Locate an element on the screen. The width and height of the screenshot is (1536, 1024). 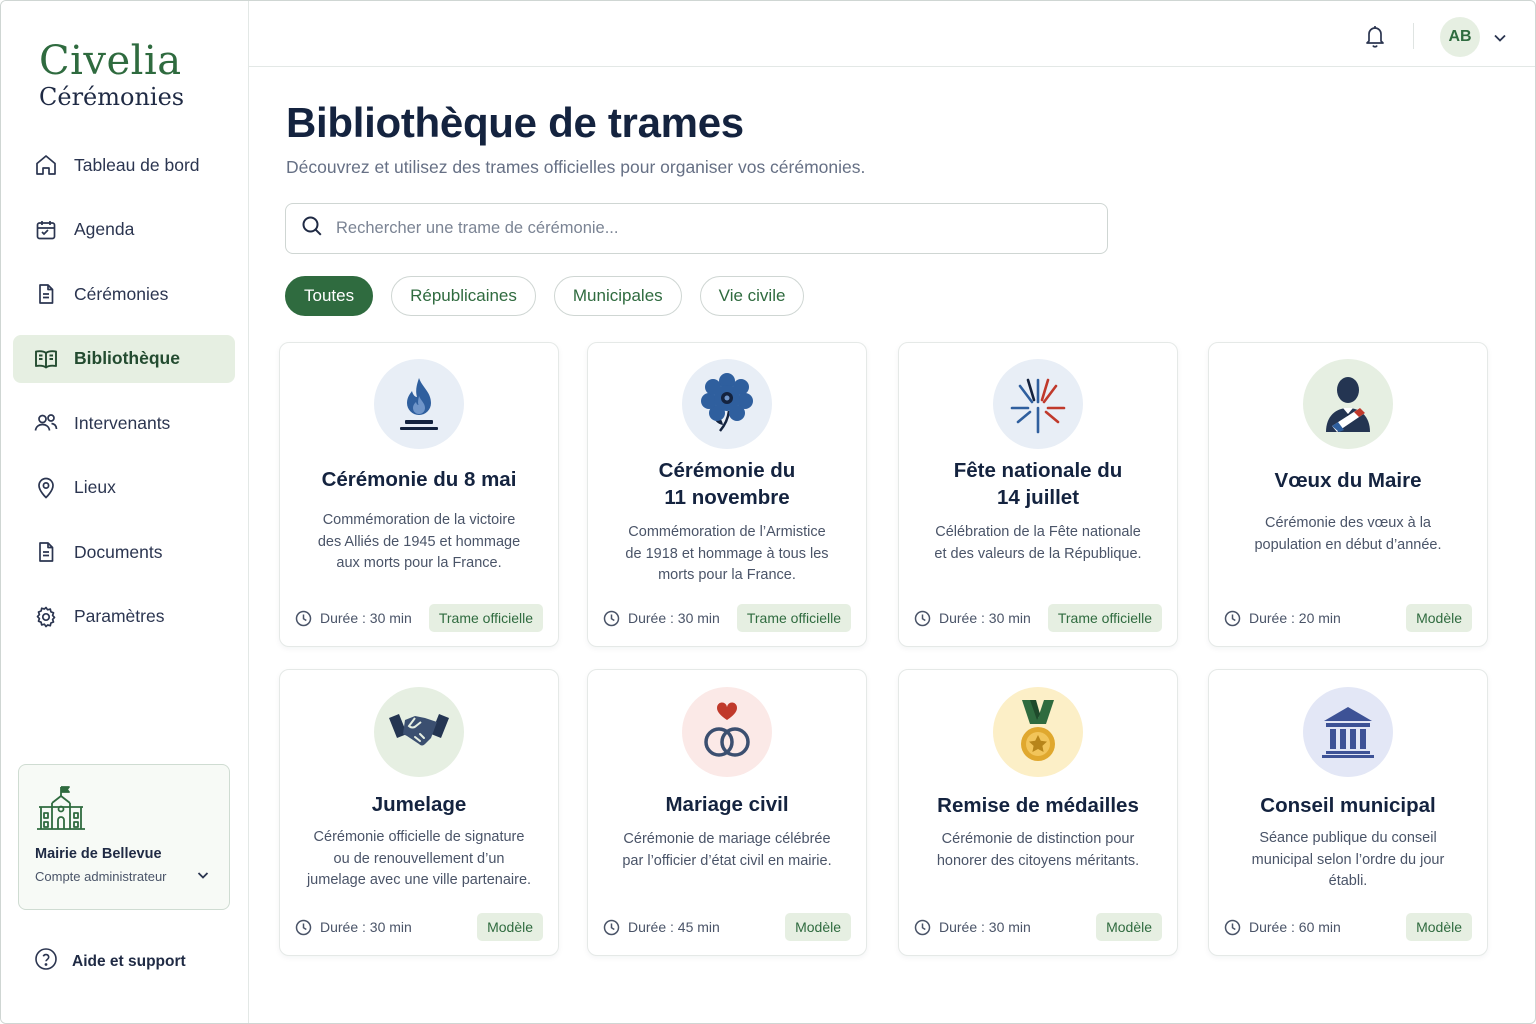
handshake-icon is located at coordinates (419, 732).